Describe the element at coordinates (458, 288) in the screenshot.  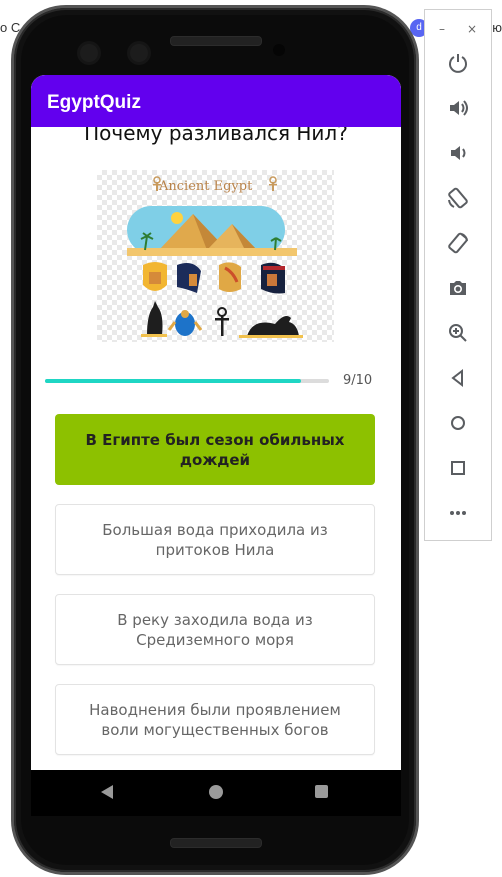
I see `camera-icon` at that location.